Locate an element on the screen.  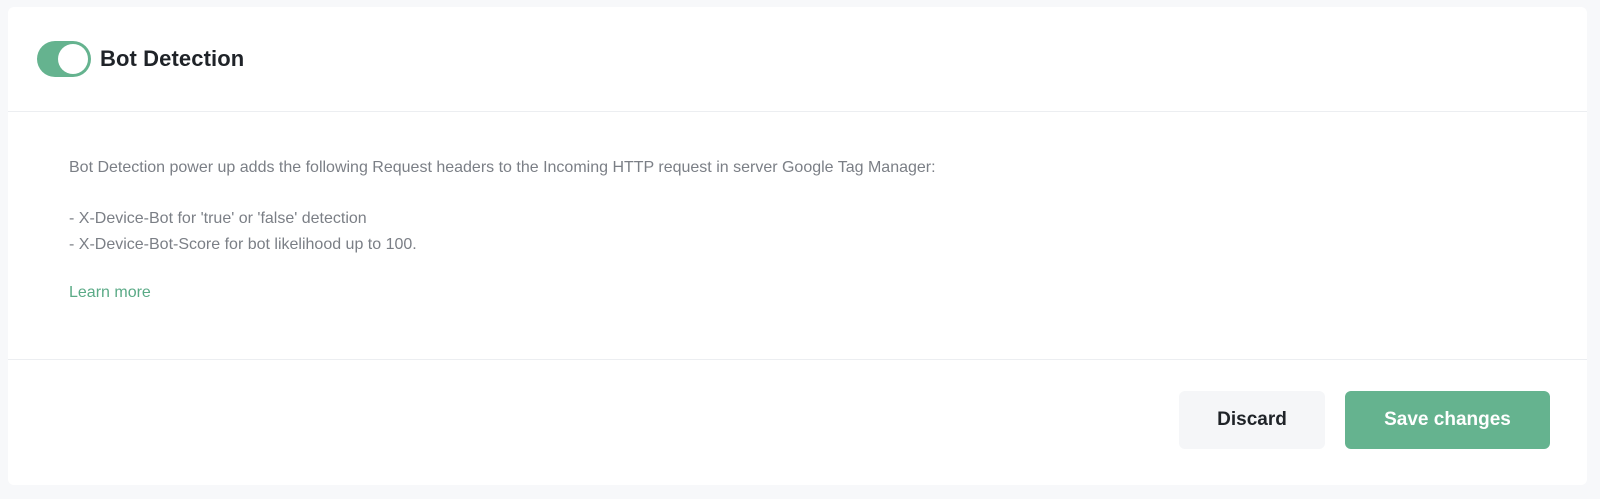
card-title: Bot Detection is located at coordinates (172, 58).